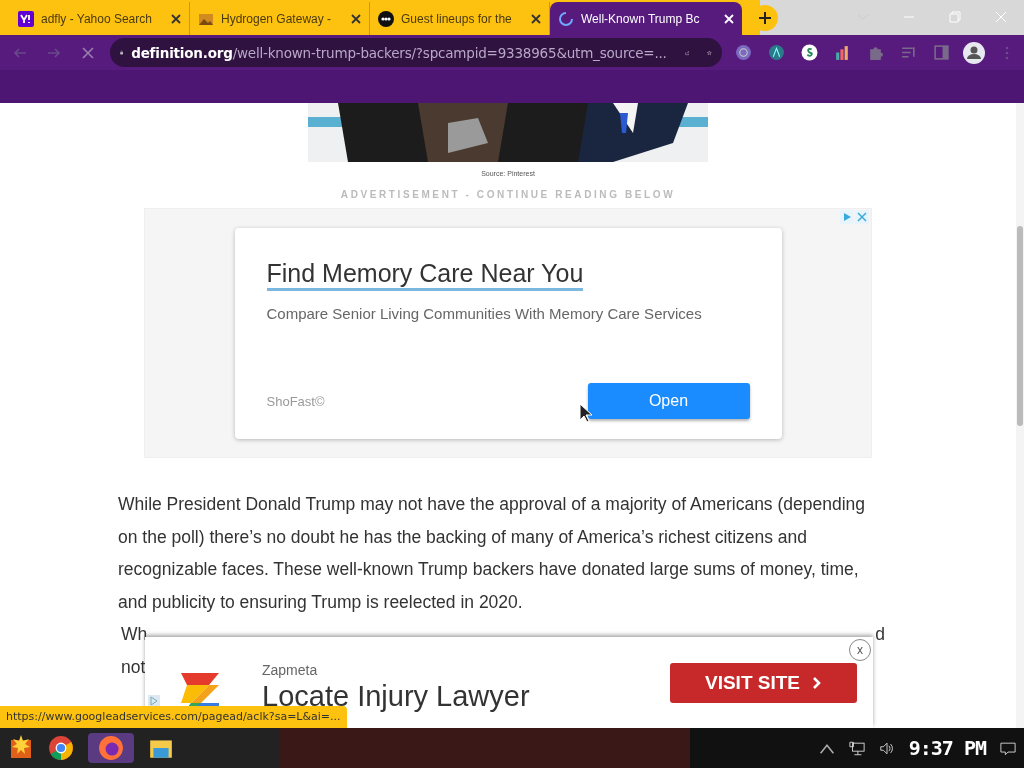  I want to click on start-button, so click(21, 748).